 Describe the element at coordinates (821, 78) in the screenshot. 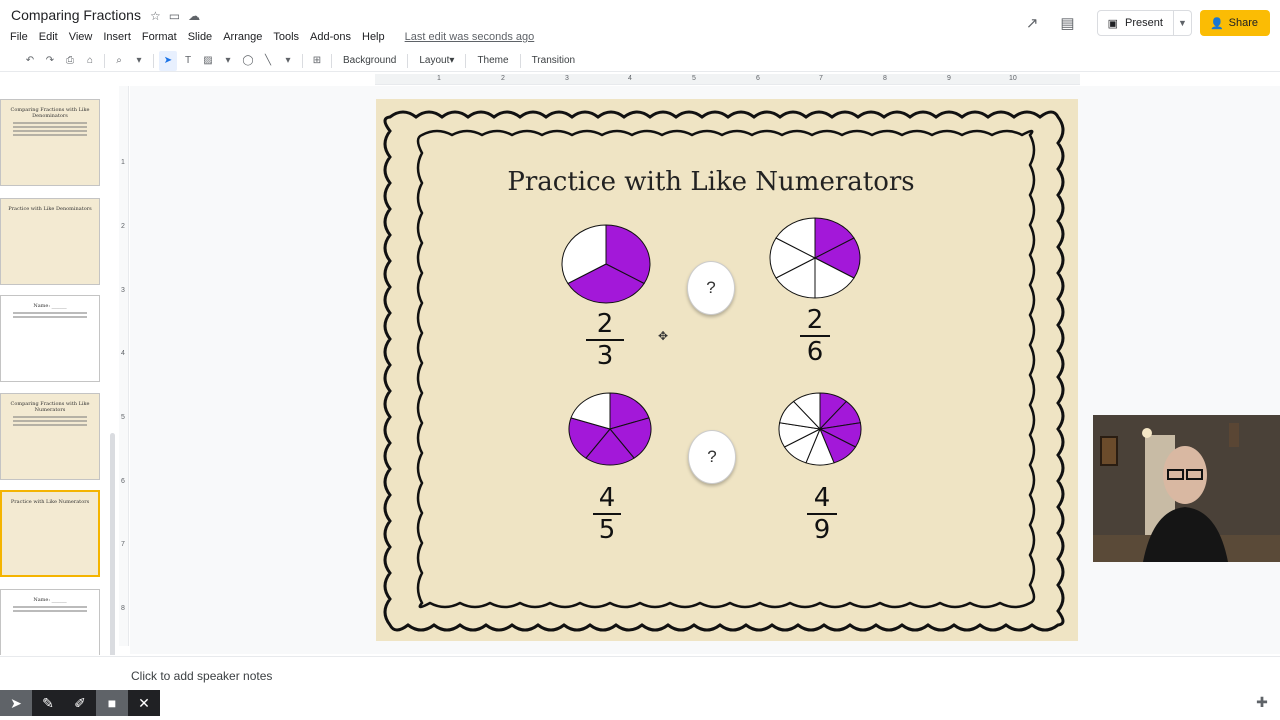

I see `ruler-number: 7` at that location.